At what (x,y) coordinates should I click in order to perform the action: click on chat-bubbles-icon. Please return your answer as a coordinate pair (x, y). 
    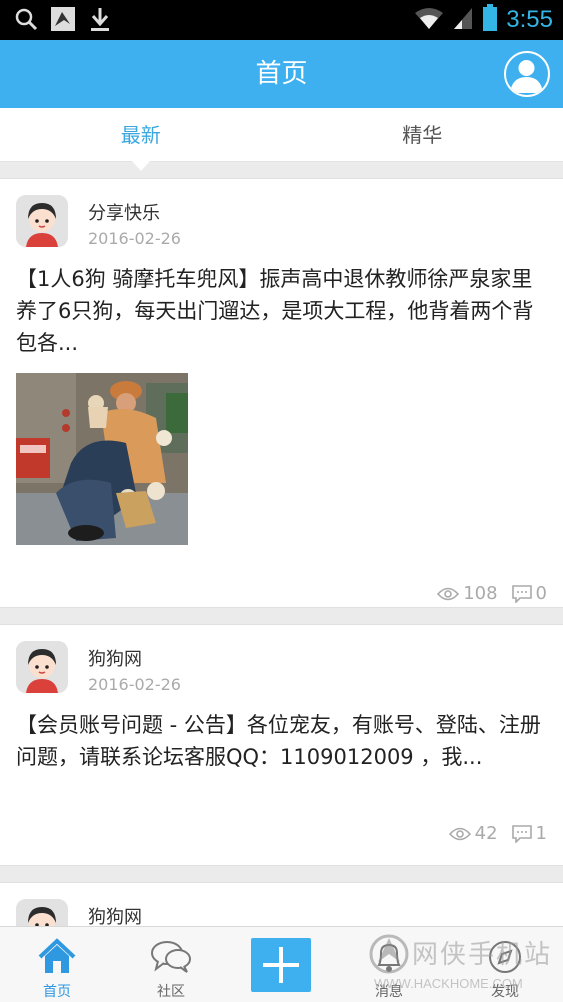
    Looking at the image, I should click on (171, 957).